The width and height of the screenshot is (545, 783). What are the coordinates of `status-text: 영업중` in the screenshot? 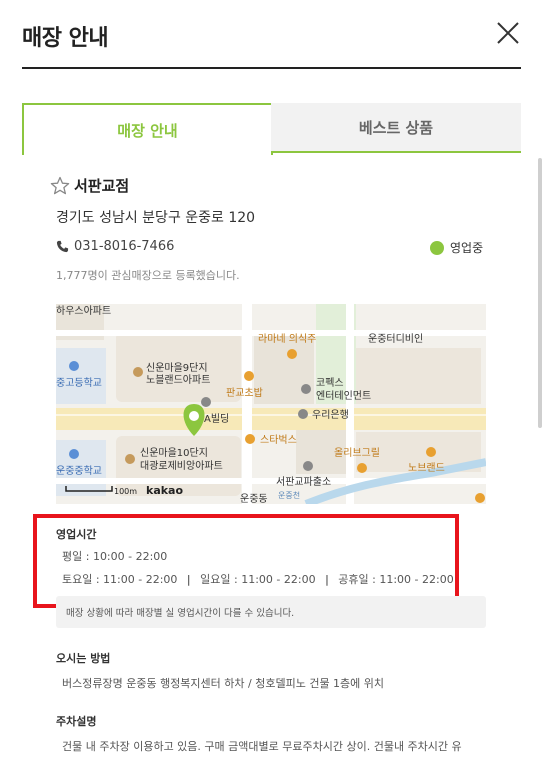 It's located at (467, 248).